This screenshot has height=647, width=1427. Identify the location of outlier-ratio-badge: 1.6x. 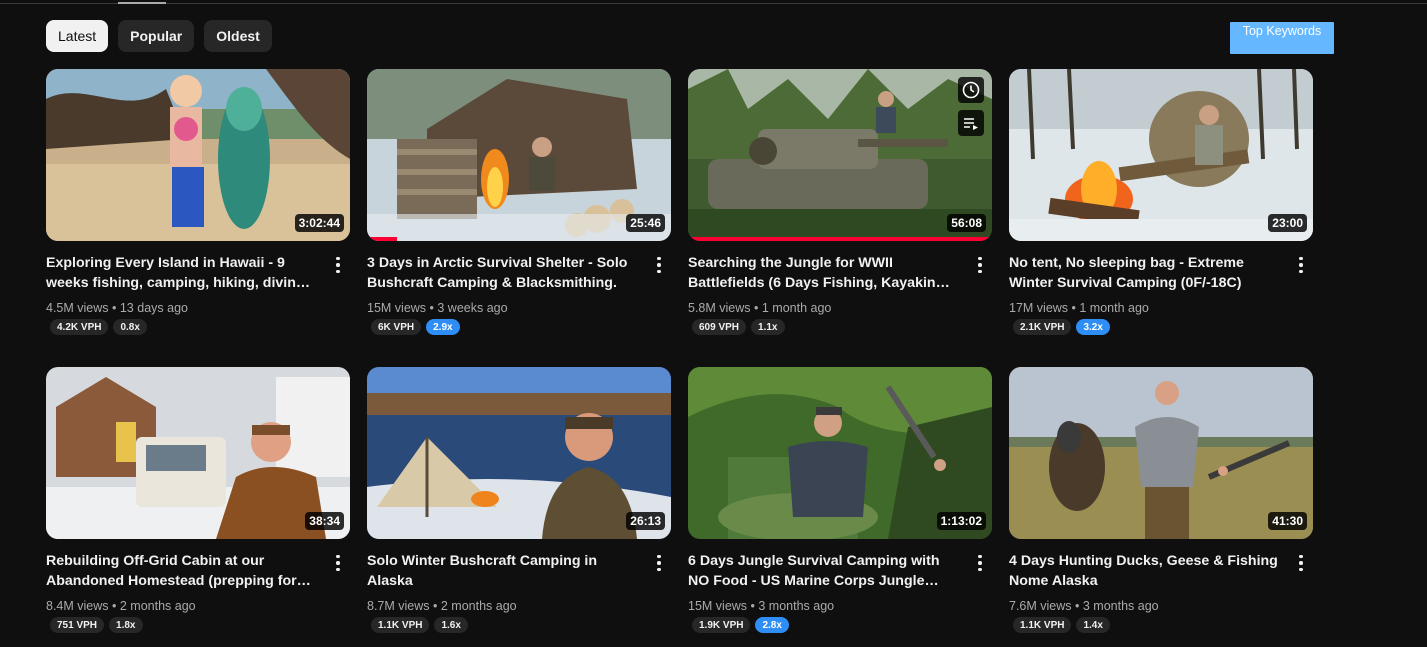
(451, 625).